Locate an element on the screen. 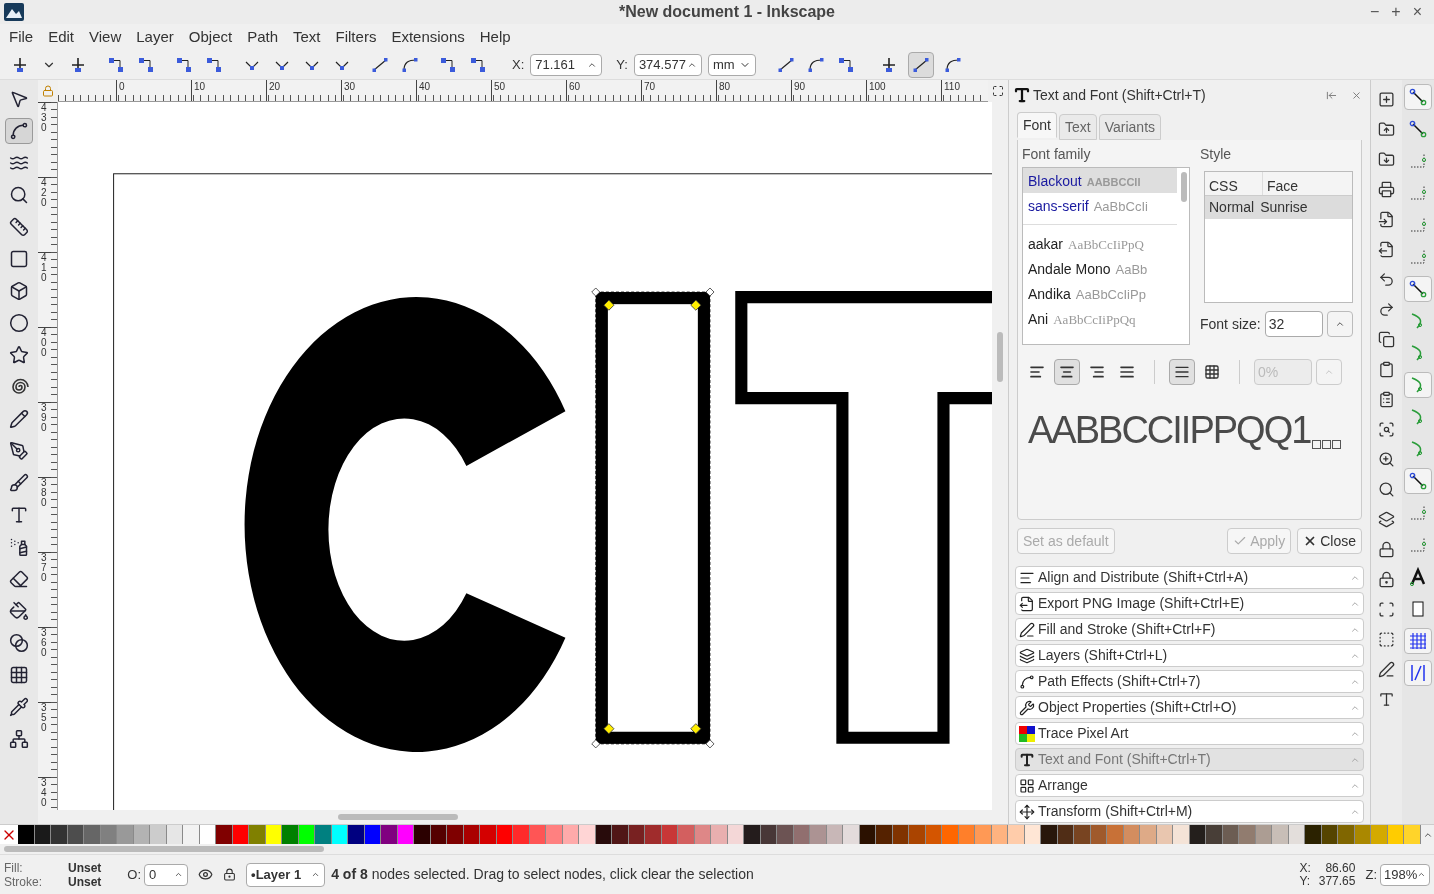  font-name: aakar is located at coordinates (1046, 244).